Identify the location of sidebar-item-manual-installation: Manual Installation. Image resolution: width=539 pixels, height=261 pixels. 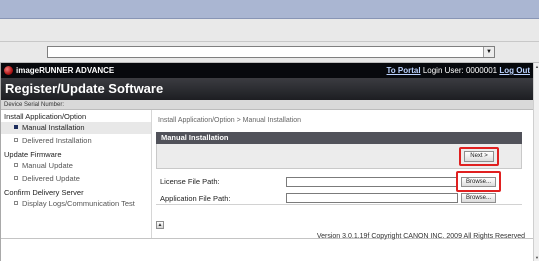
(76, 128).